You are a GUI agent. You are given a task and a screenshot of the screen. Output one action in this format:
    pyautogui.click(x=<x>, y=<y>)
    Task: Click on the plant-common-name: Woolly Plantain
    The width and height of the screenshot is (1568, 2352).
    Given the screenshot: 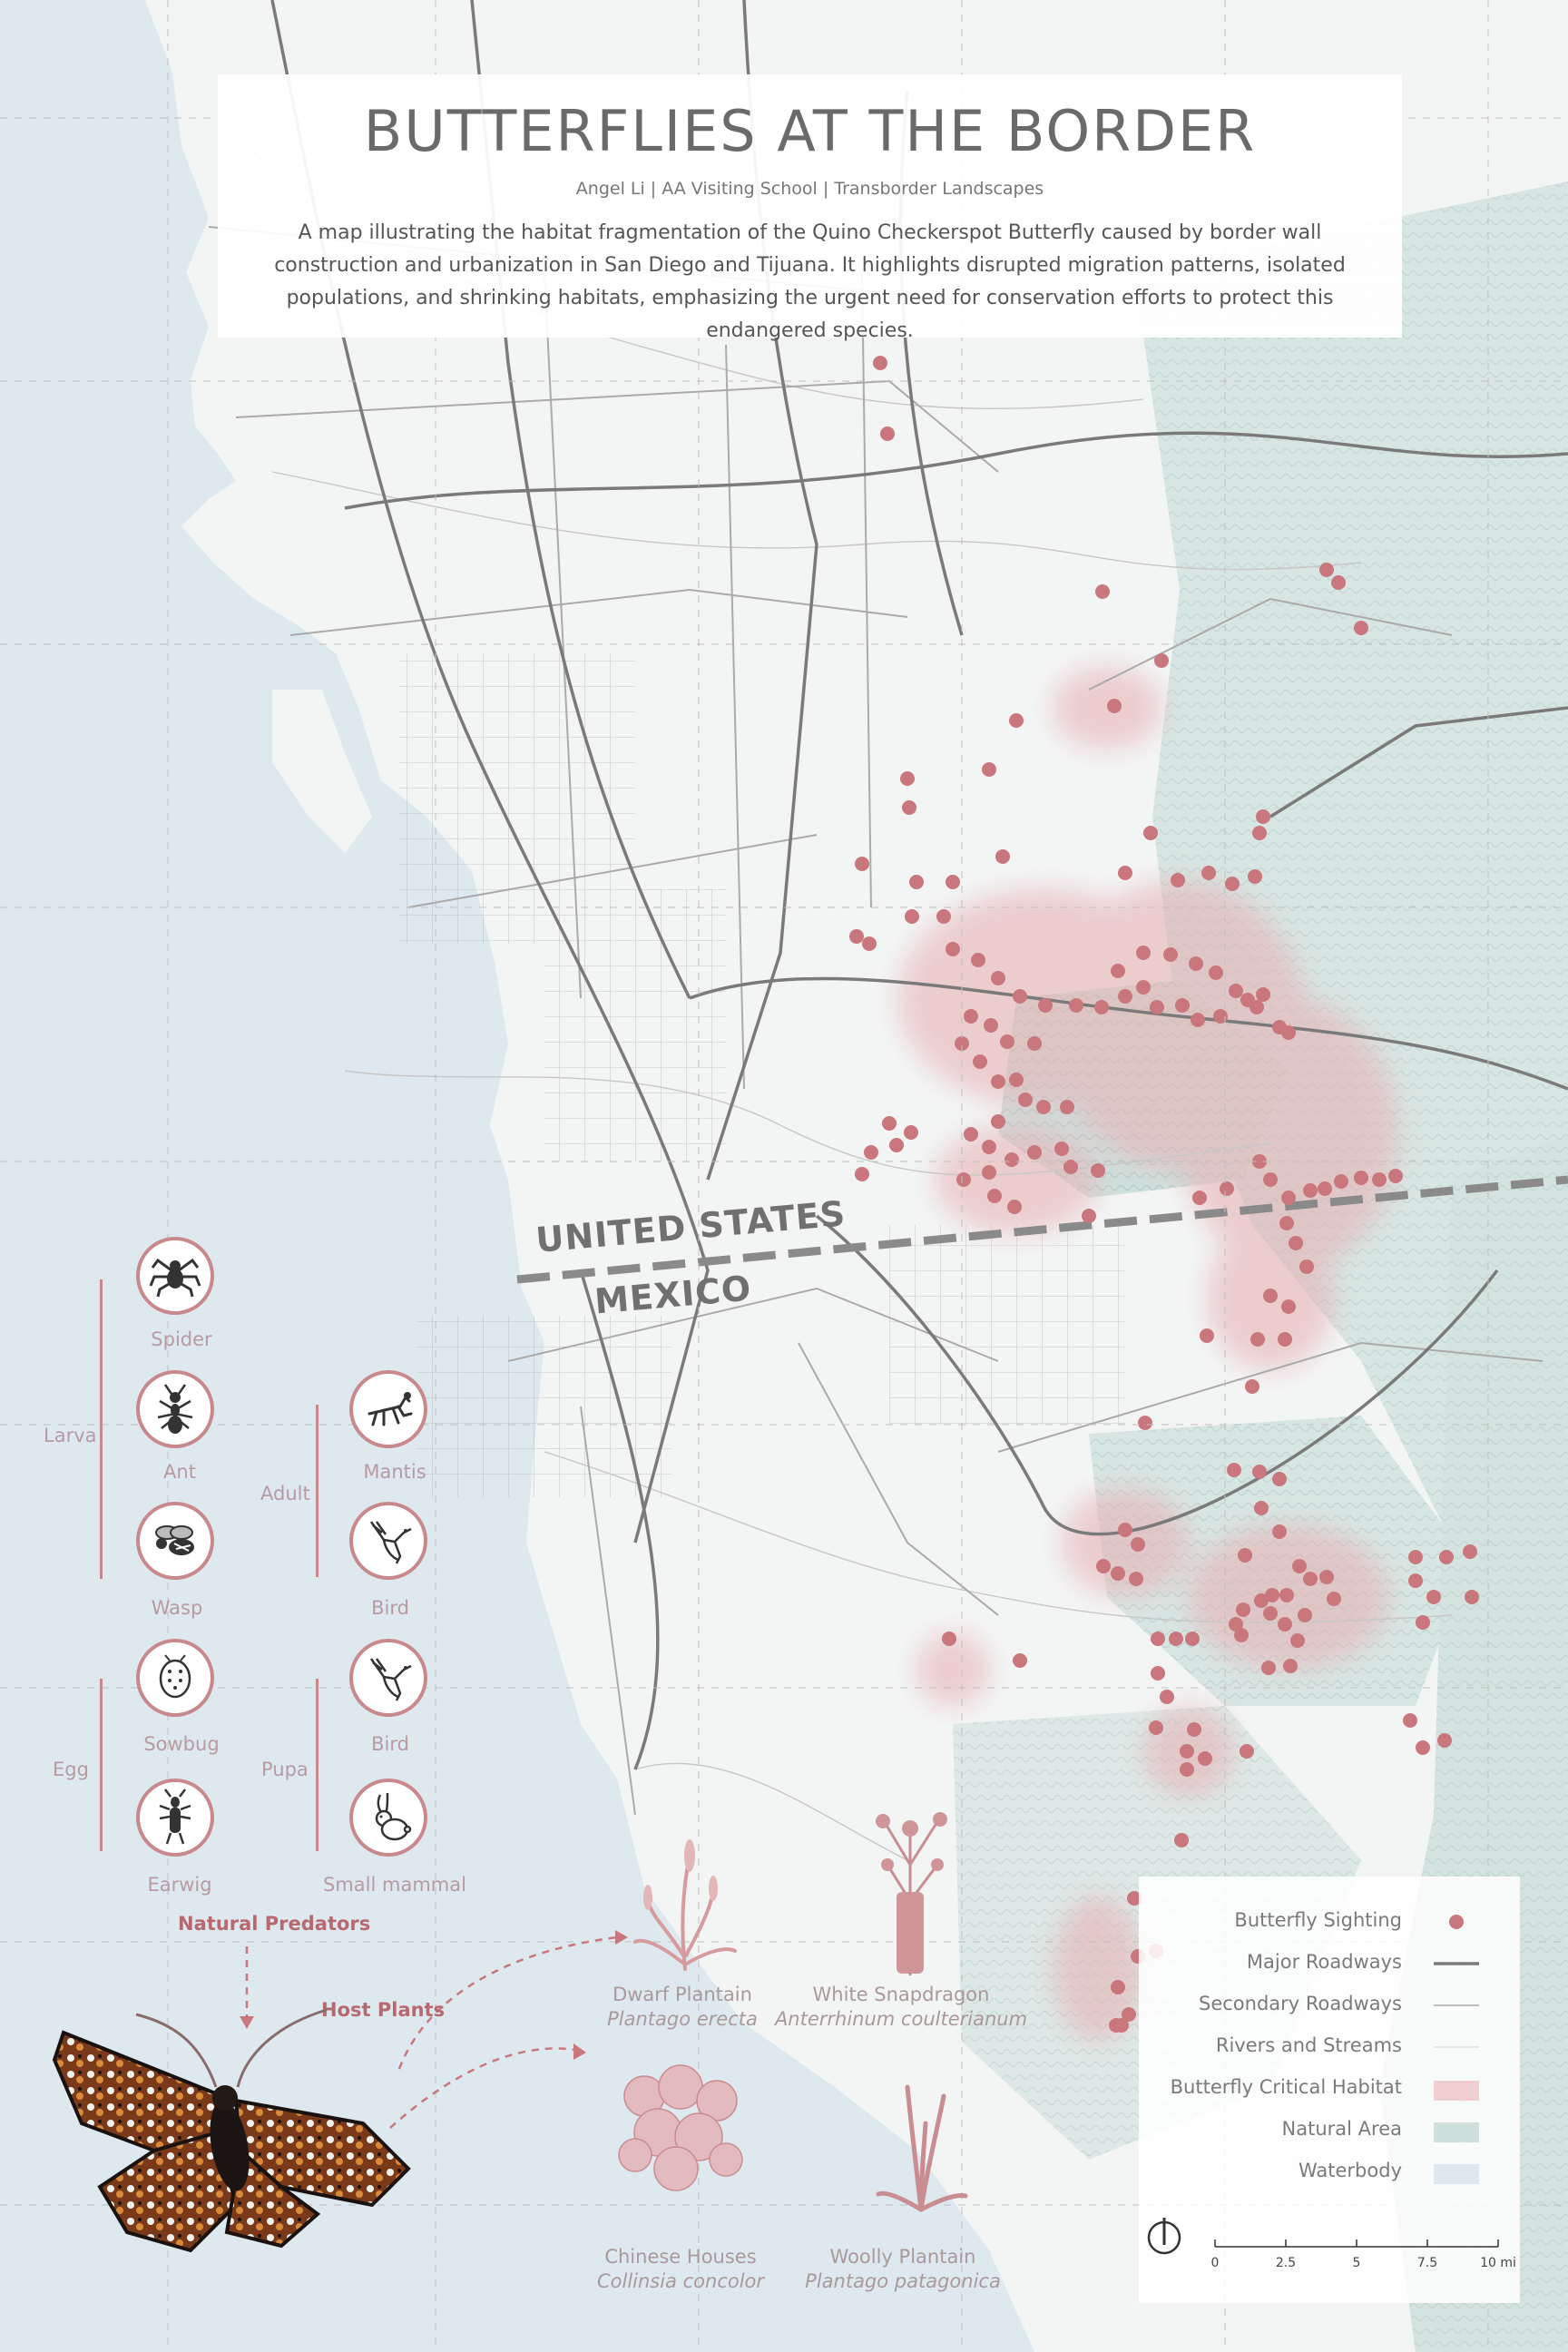 What is the action you would take?
    pyautogui.click(x=902, y=2257)
    